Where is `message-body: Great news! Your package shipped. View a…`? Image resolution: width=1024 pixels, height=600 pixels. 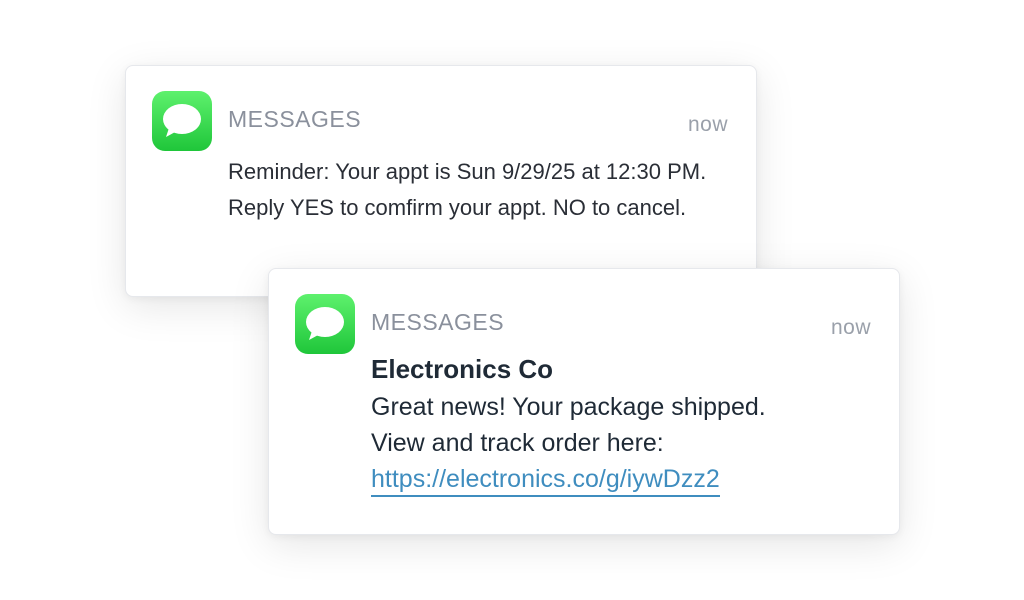
message-body: Great news! Your package shipped. View a… is located at coordinates (621, 443).